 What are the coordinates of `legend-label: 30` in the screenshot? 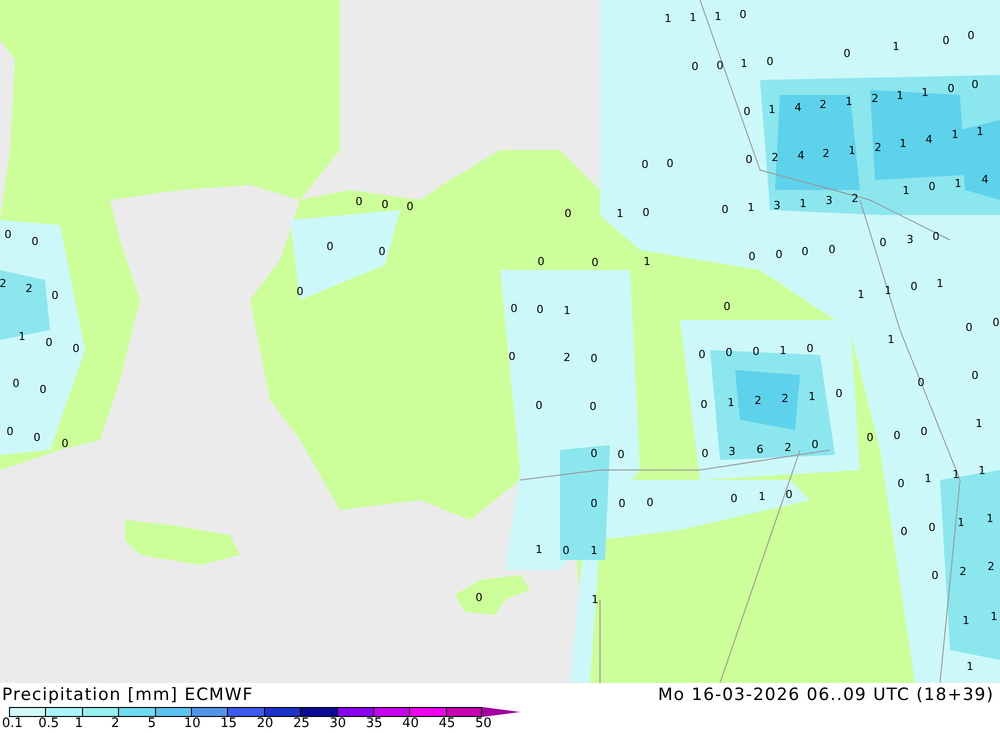 It's located at (339, 725).